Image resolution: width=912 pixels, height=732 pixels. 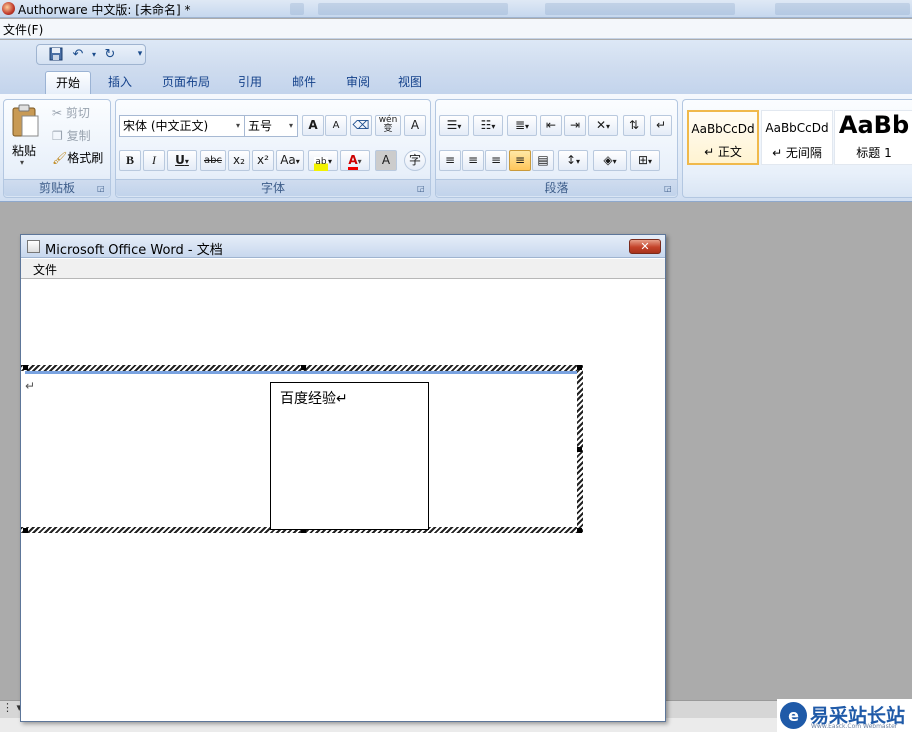 I want to click on bullets-button: ☰▾, so click(x=454, y=125).